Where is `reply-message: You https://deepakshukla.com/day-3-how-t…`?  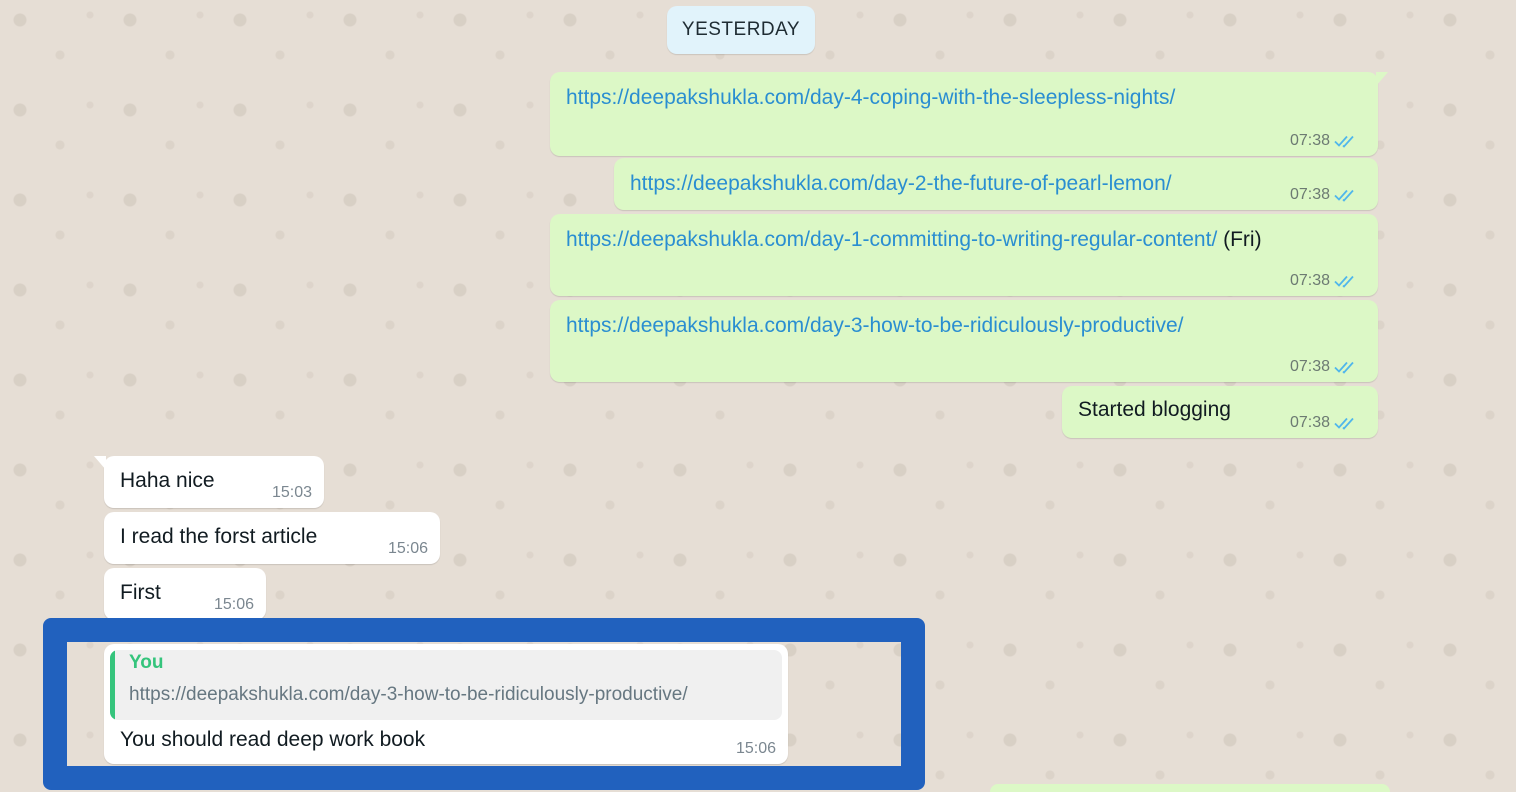
reply-message: You https://deepakshukla.com/day-3-how-t… is located at coordinates (446, 704).